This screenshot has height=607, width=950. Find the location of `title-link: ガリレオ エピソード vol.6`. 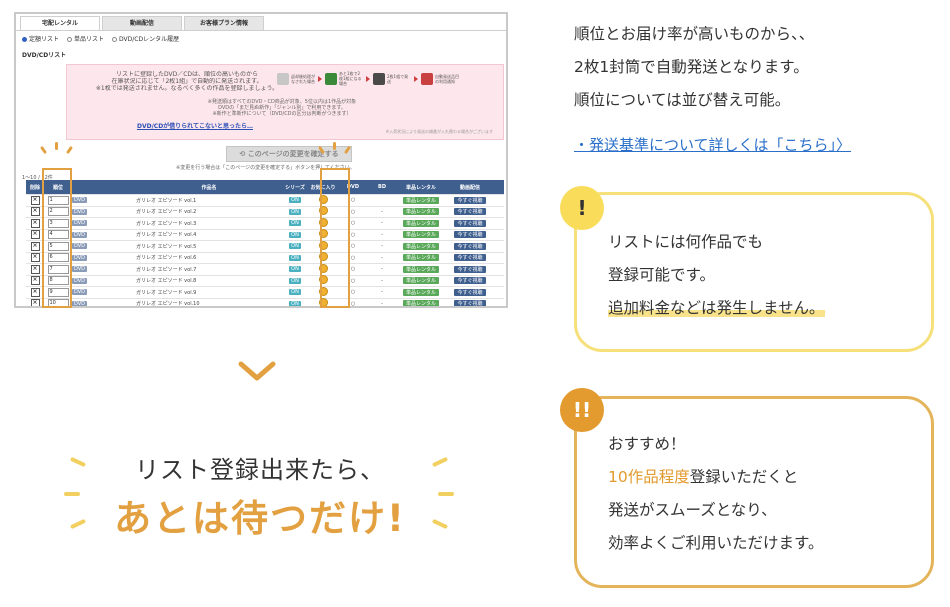

title-link: ガリレオ エピソード vol.6 is located at coordinates (209, 257).